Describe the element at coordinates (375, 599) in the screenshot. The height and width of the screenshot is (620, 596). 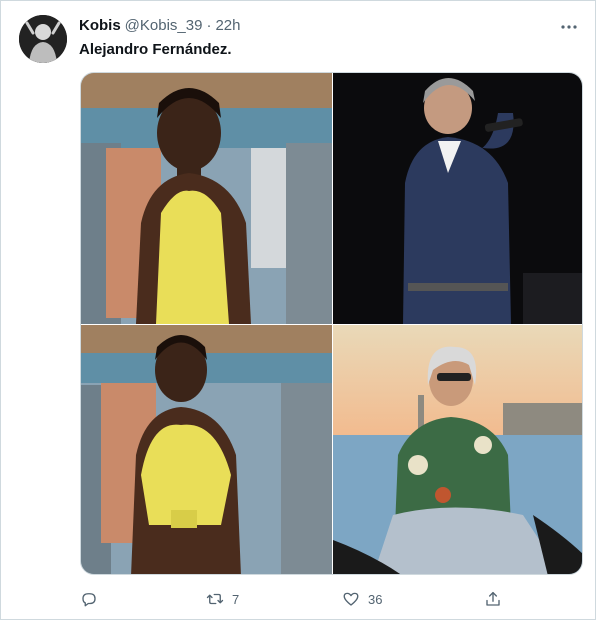
I see `like-count: 36` at that location.